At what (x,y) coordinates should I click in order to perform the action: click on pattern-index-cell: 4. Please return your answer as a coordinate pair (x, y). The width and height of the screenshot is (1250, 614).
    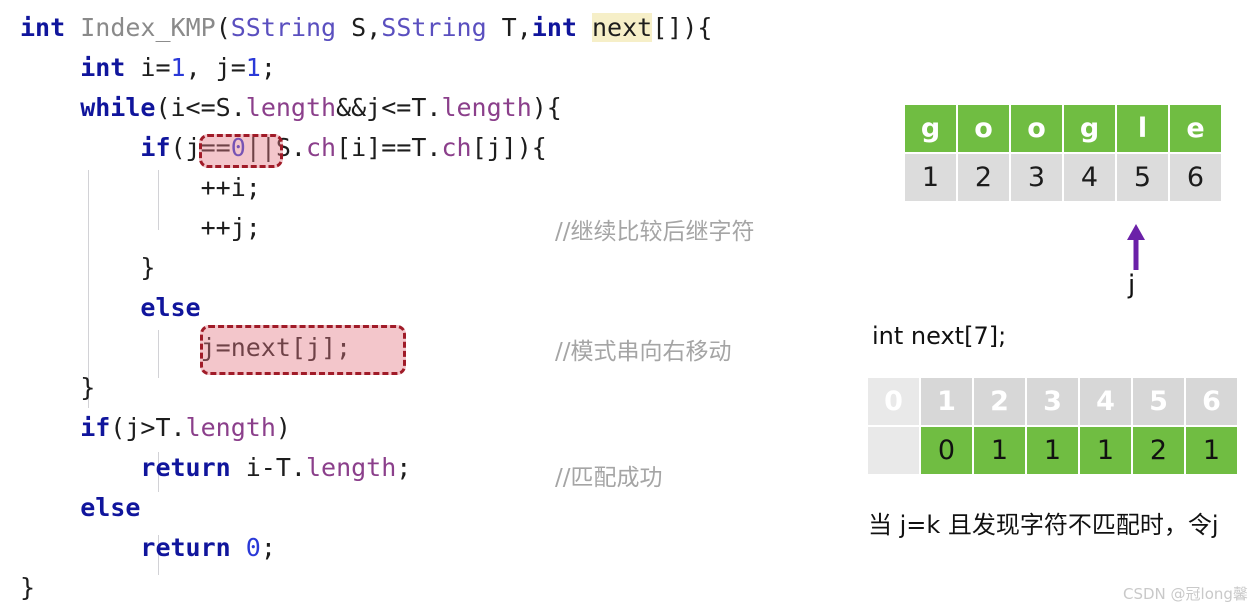
    Looking at the image, I should click on (1089, 177).